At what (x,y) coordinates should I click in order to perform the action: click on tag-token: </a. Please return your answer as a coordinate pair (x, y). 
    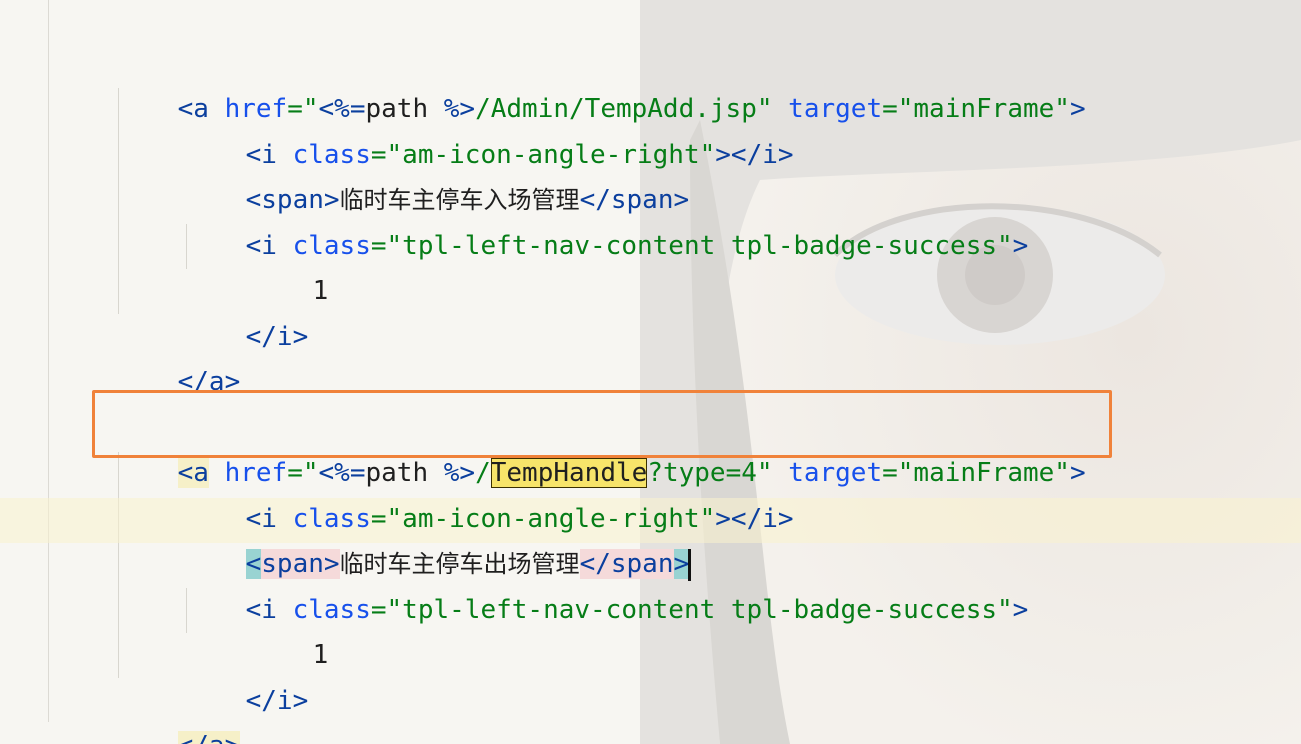
    Looking at the image, I should click on (201, 737).